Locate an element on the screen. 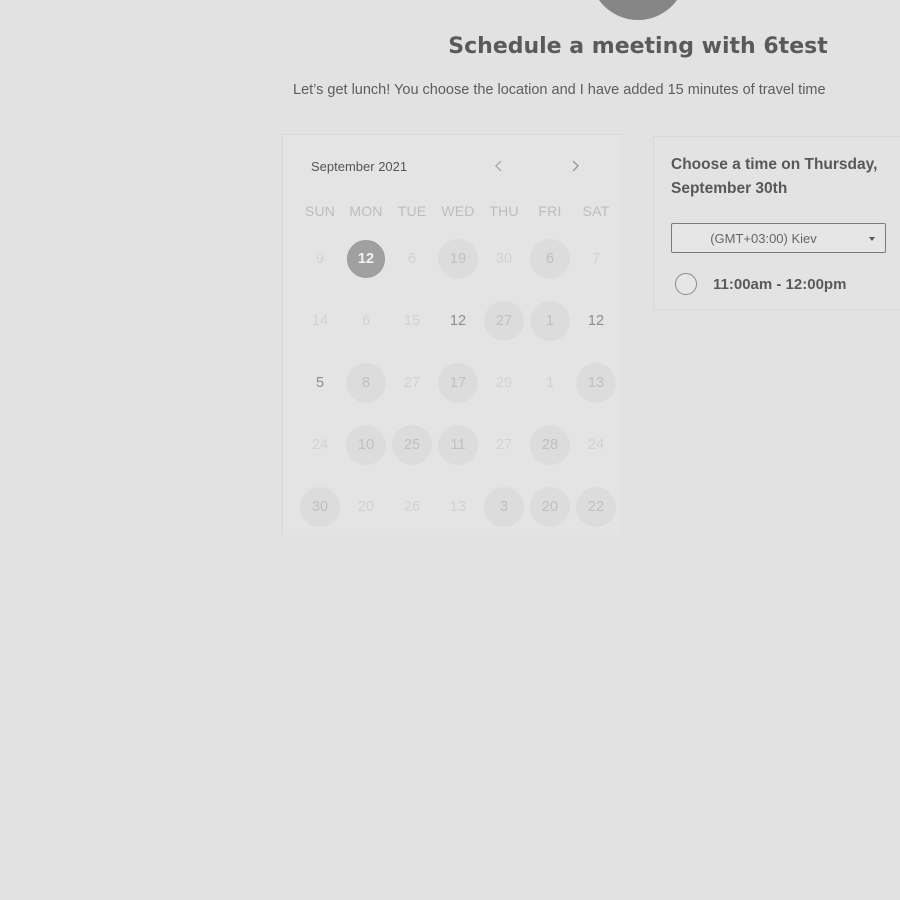 This screenshot has width=900, height=900. calendar-day: 19 is located at coordinates (458, 259).